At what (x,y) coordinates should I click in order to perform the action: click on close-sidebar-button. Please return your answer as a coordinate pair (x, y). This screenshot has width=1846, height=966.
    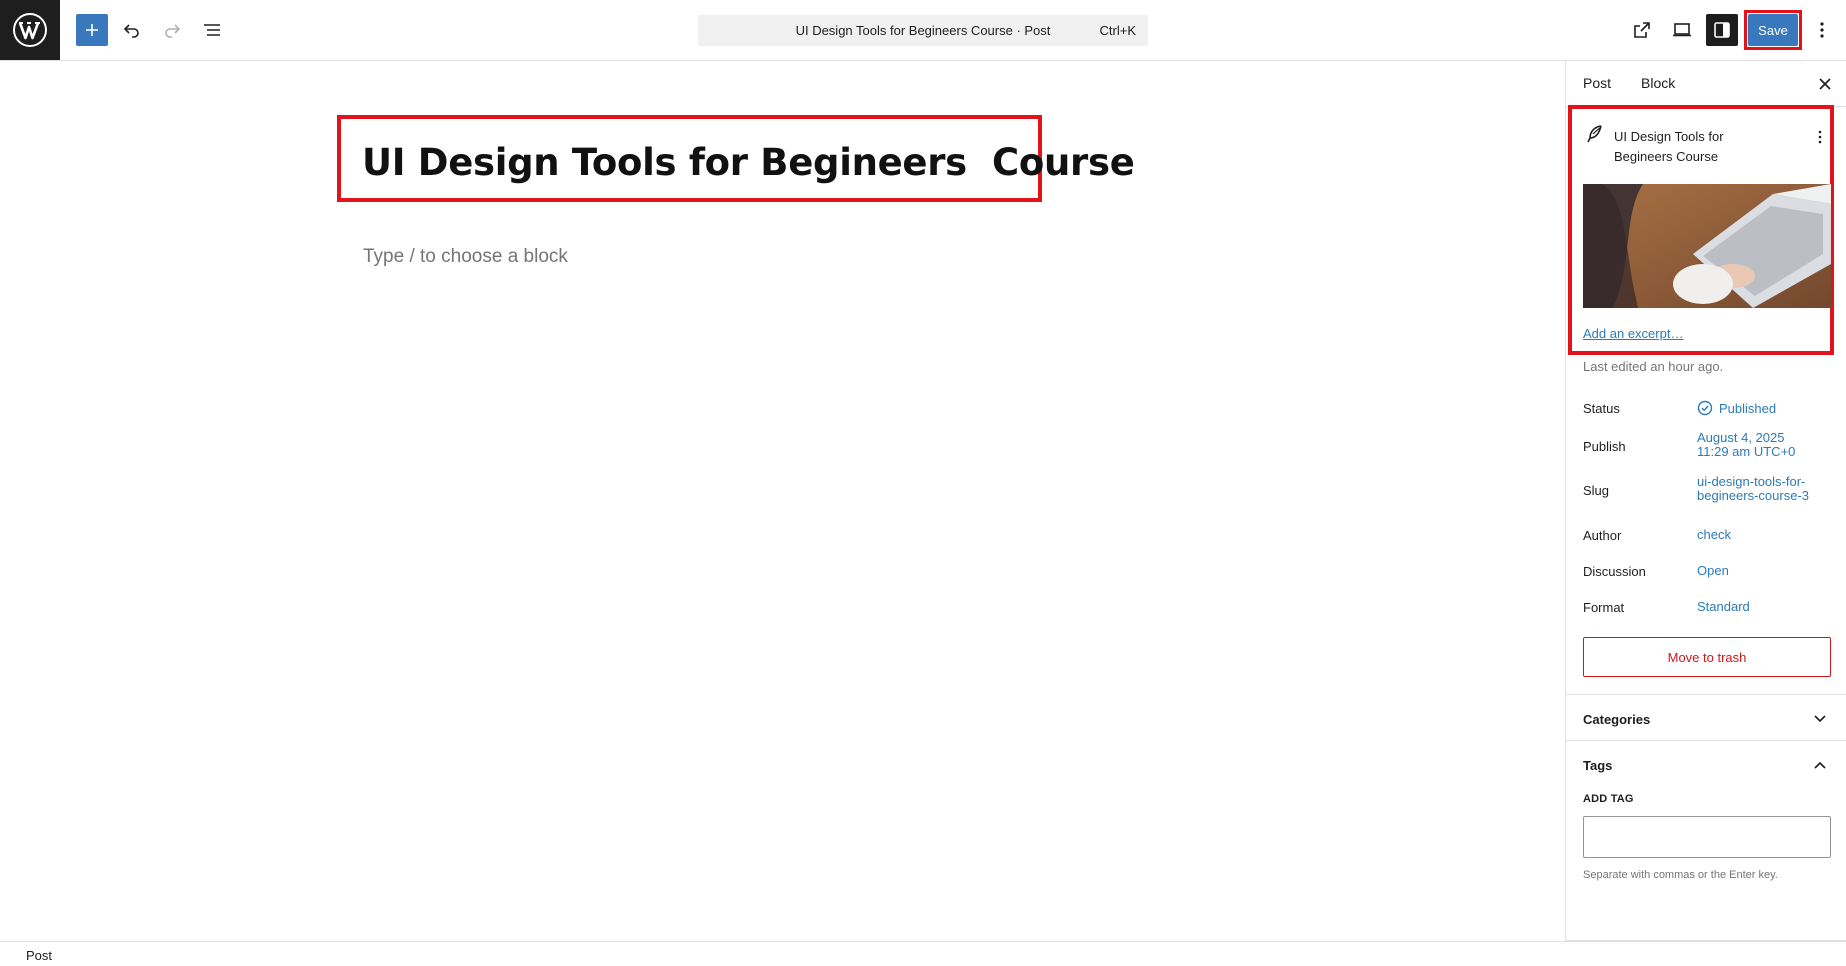
    Looking at the image, I should click on (1825, 84).